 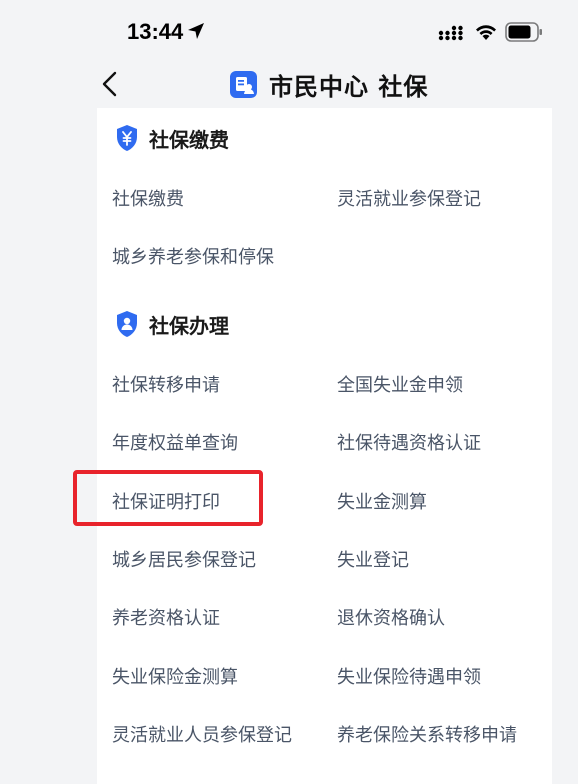 I want to click on page-title: 市民中心 社保, so click(x=349, y=86).